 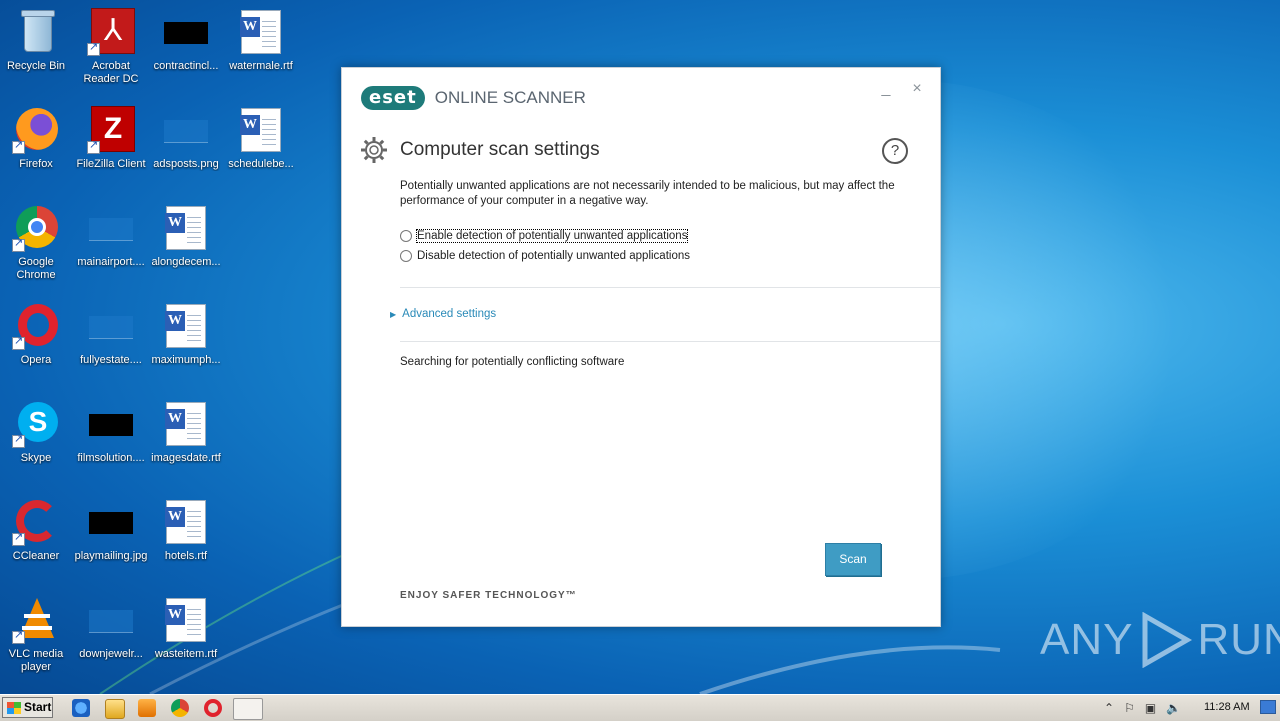 I want to click on help-button: ?, so click(x=895, y=151).